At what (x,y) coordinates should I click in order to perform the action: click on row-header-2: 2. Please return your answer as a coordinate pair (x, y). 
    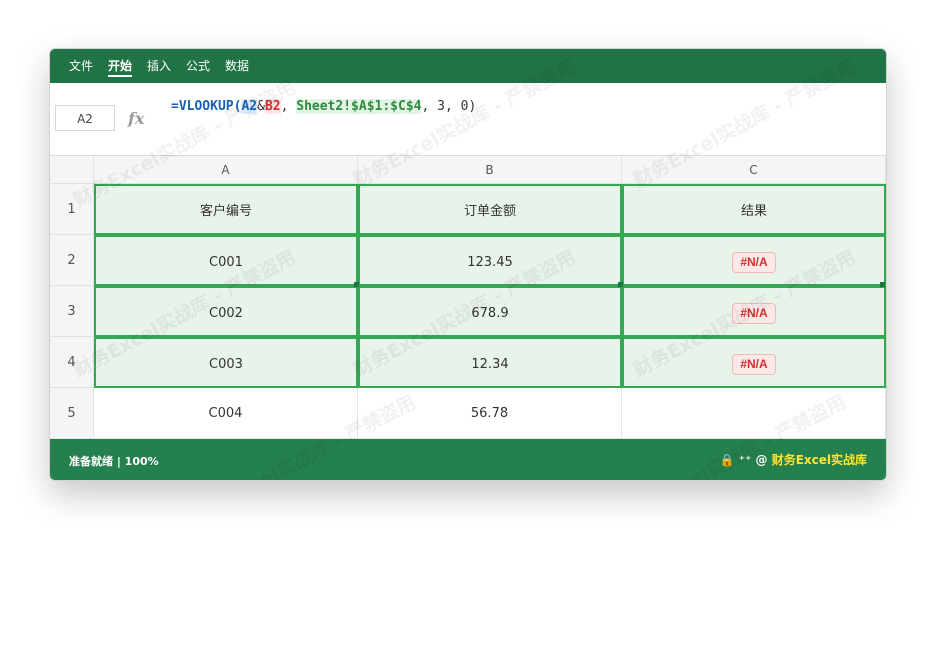
    Looking at the image, I should click on (72, 260).